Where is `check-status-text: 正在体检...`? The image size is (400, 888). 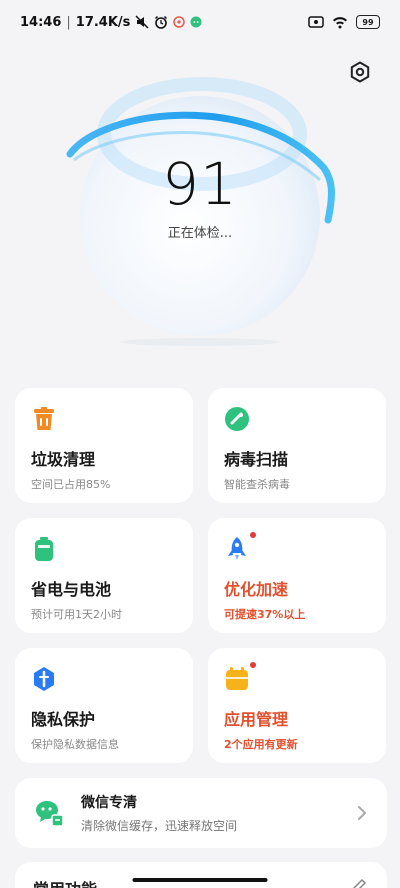
check-status-text: 正在体检... is located at coordinates (200, 233).